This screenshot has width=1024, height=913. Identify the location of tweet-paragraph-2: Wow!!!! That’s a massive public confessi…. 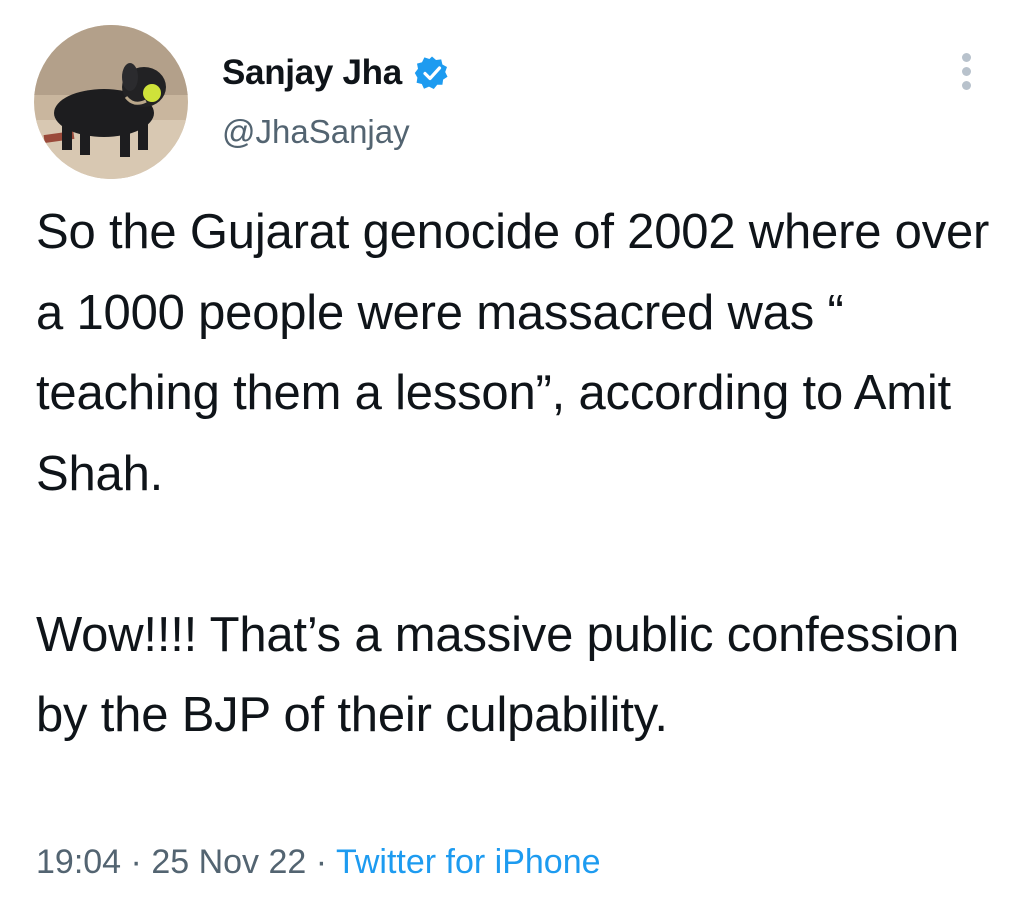
(498, 675).